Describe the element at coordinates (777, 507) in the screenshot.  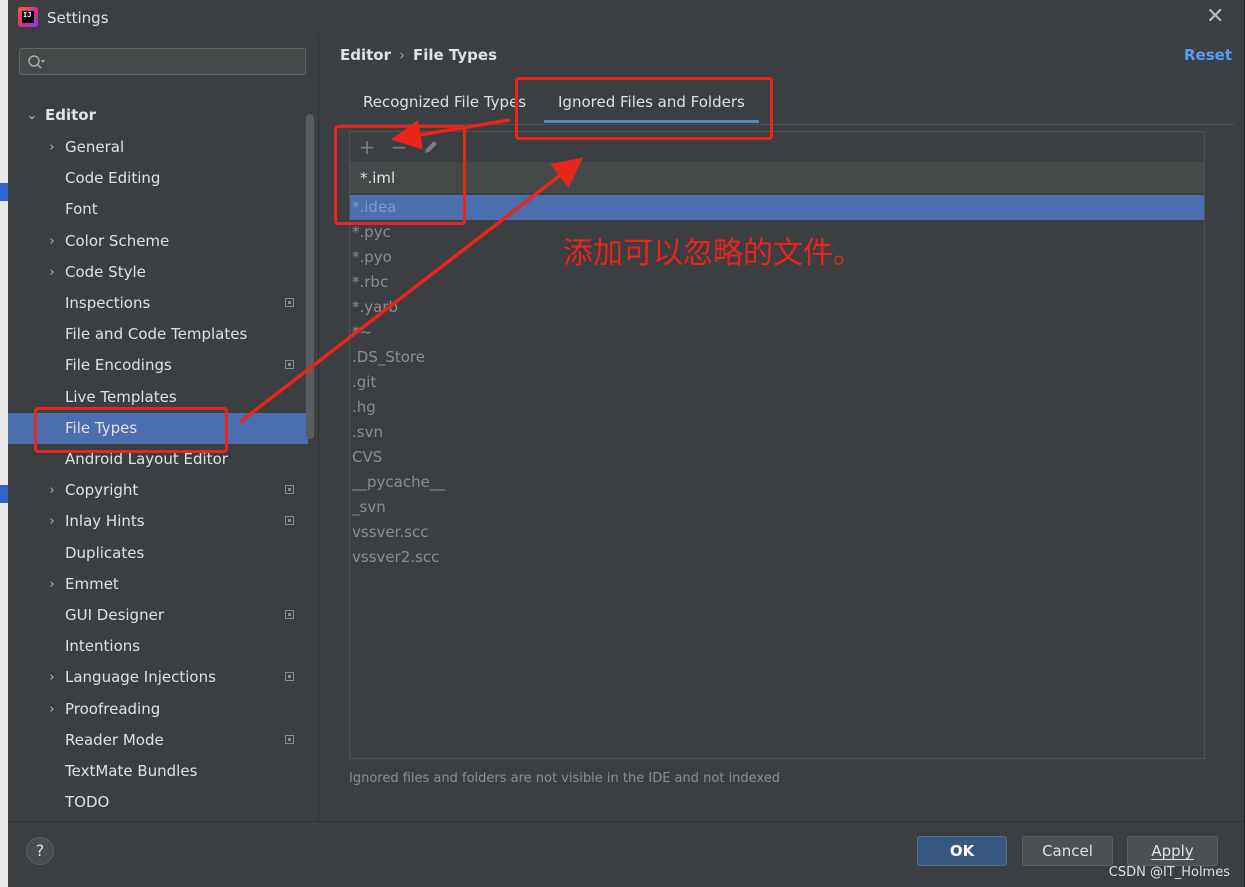
I see `list-item: _svn` at that location.